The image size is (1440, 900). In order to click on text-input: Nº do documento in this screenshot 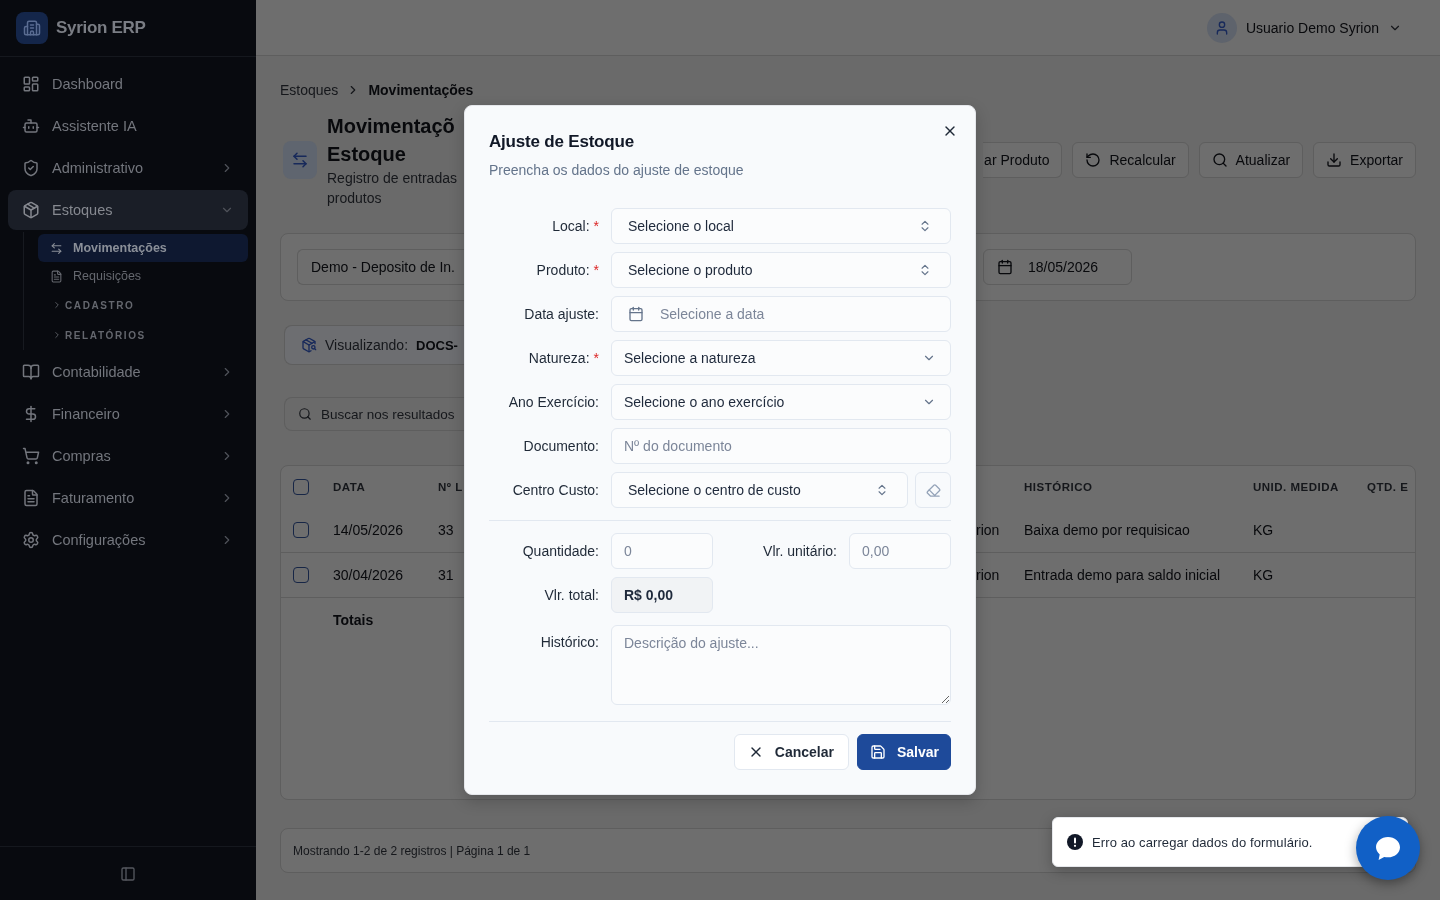, I will do `click(781, 446)`.